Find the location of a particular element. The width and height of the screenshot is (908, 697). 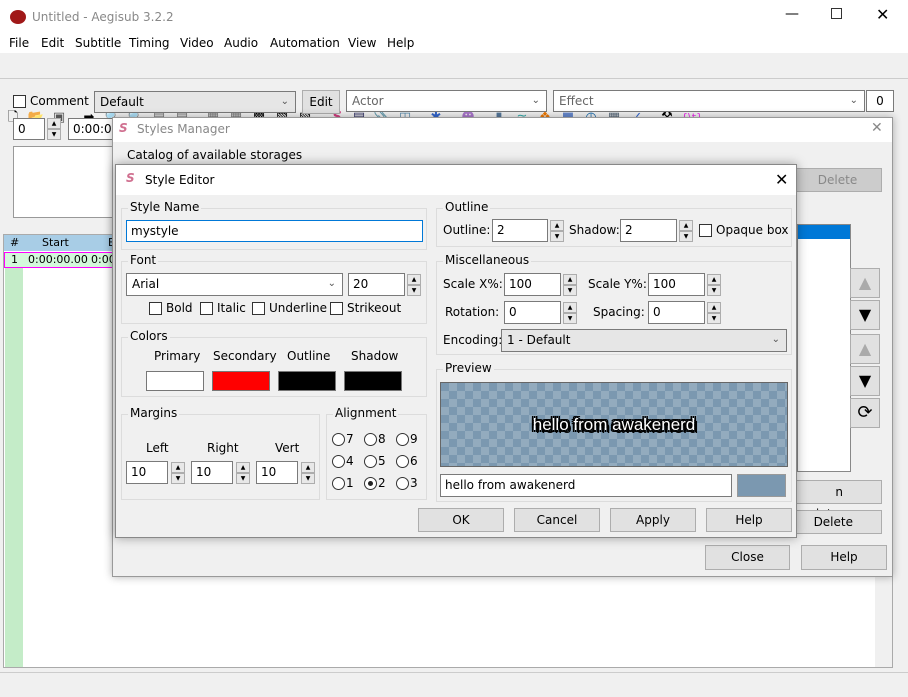

chevron-down-icon: ⌄ is located at coordinates (775, 339).